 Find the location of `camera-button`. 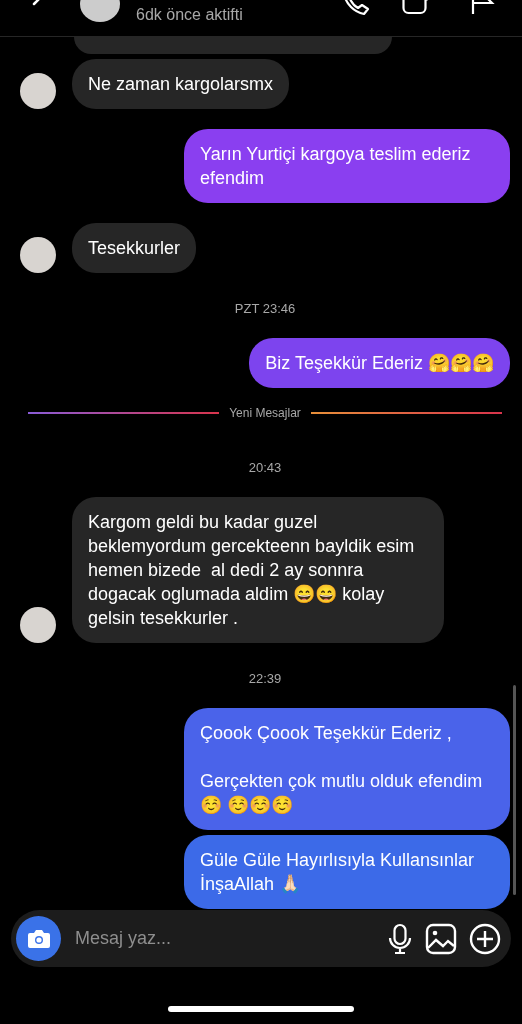

camera-button is located at coordinates (38, 938).